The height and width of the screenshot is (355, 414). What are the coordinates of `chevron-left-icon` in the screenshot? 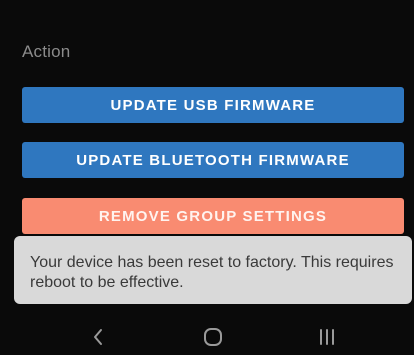 It's located at (98, 337).